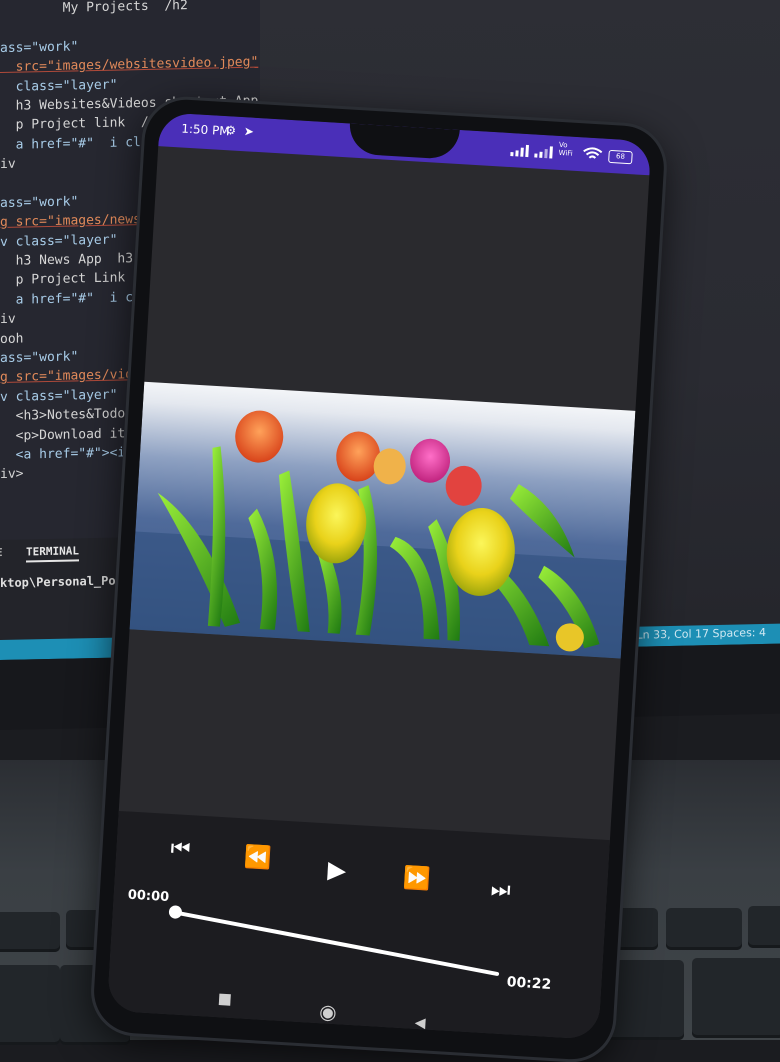 The width and height of the screenshot is (780, 1062). I want to click on skip-next-button: ⏭, so click(500, 890).